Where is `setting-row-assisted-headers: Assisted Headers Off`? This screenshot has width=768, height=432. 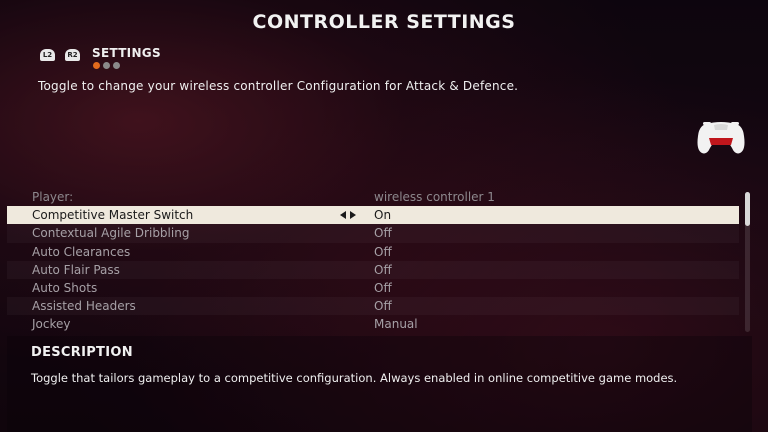 setting-row-assisted-headers: Assisted Headers Off is located at coordinates (373, 306).